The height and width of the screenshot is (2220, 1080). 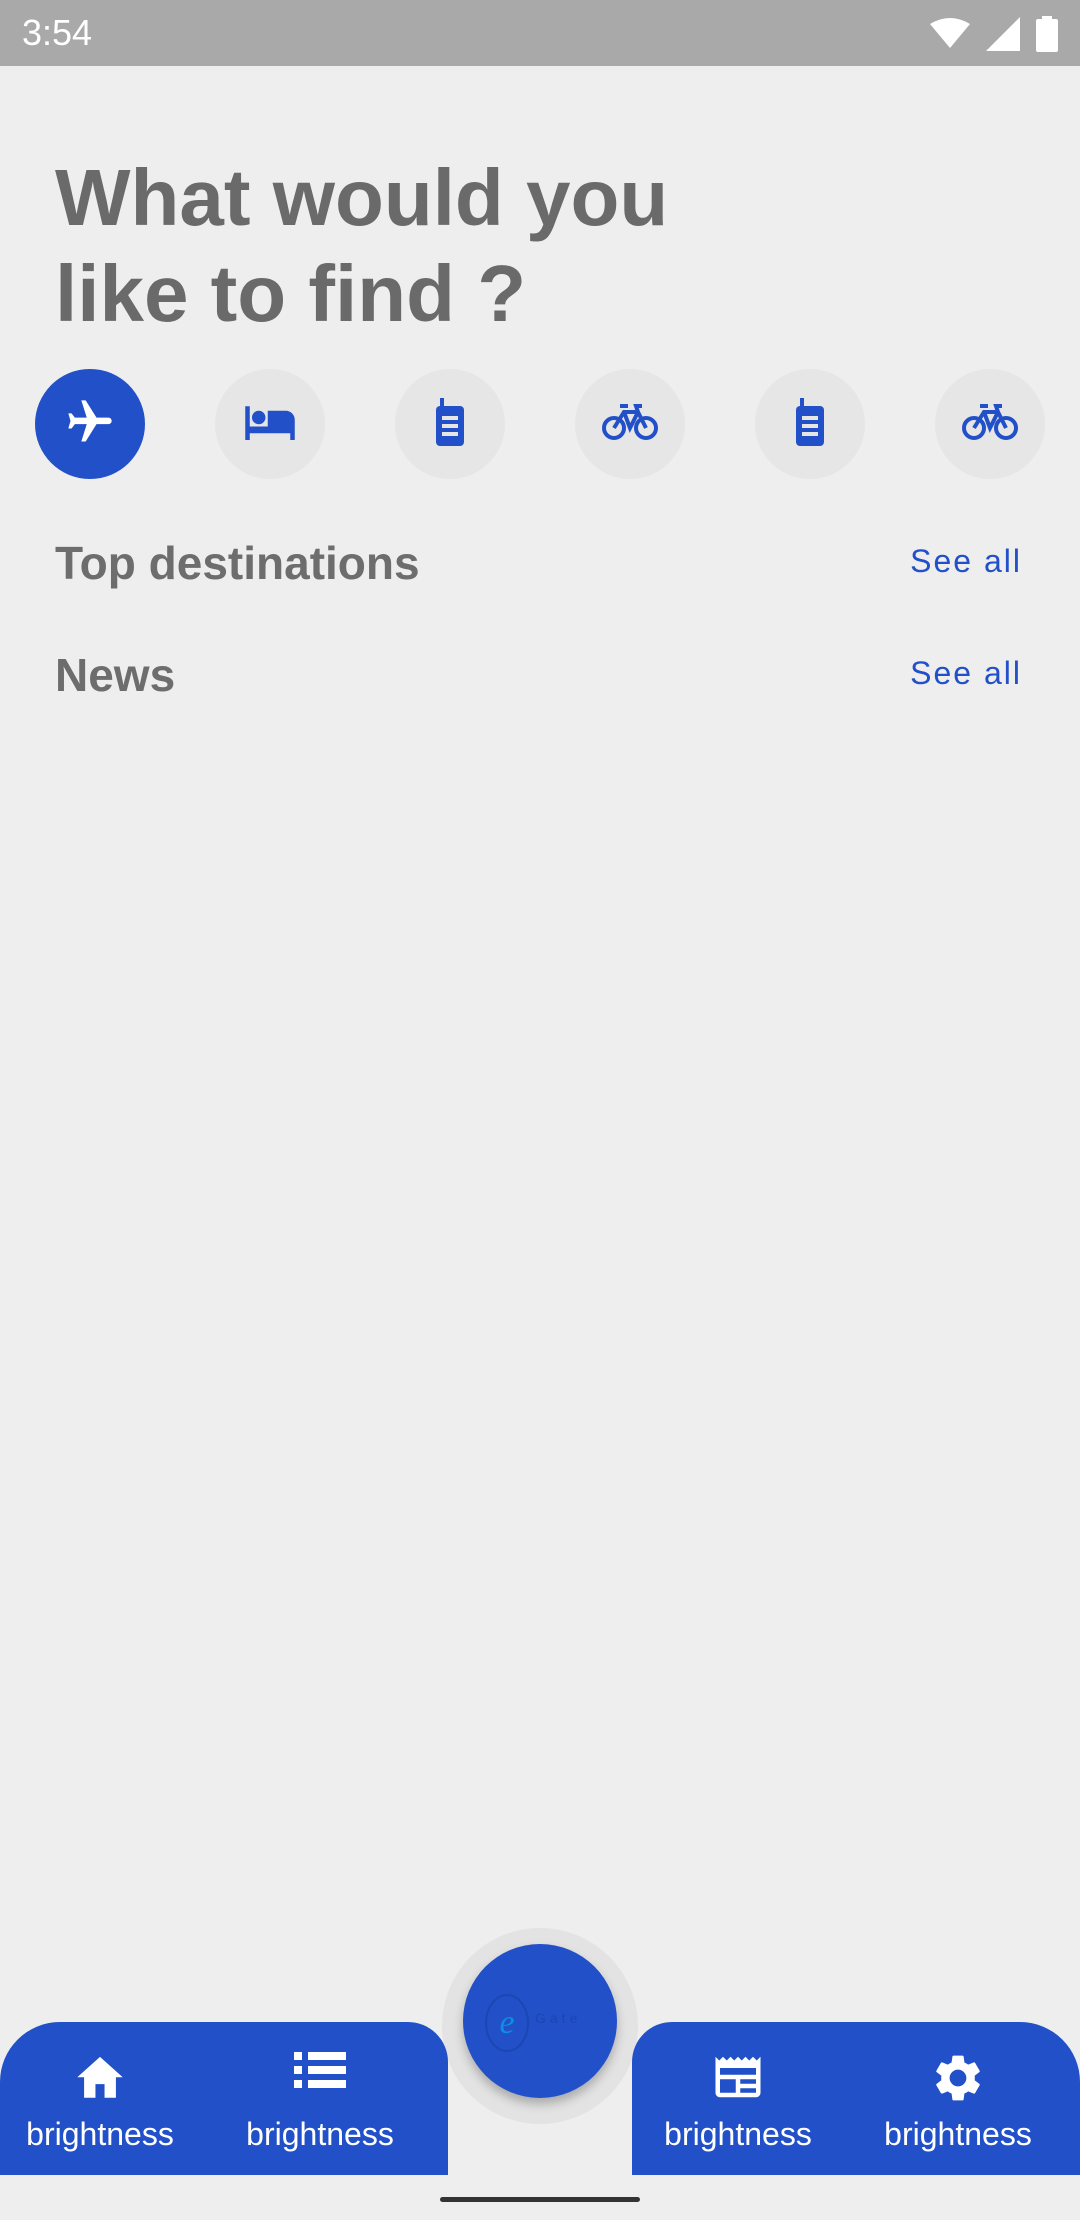 I want to click on category-chip-hotels, so click(x=270, y=424).